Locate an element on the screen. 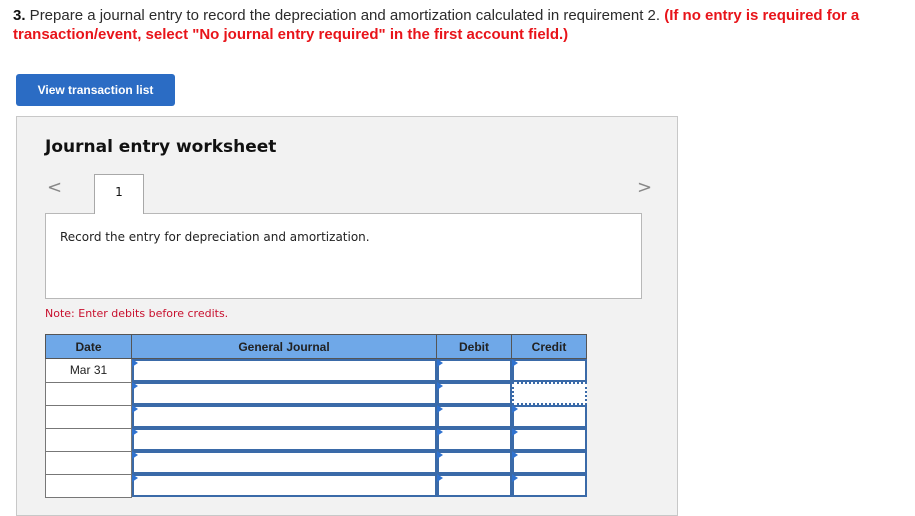 This screenshot has width=915, height=516. debits-credits-note: Note: Enter debits before credits. is located at coordinates (137, 313).